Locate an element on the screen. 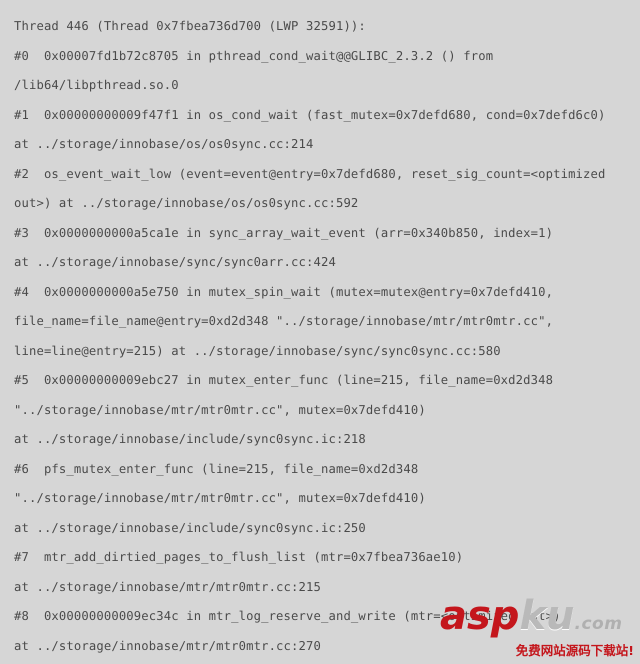 This screenshot has height=664, width=640. backtrace-line: /lib64/libpthread.so.0 is located at coordinates (96, 85).